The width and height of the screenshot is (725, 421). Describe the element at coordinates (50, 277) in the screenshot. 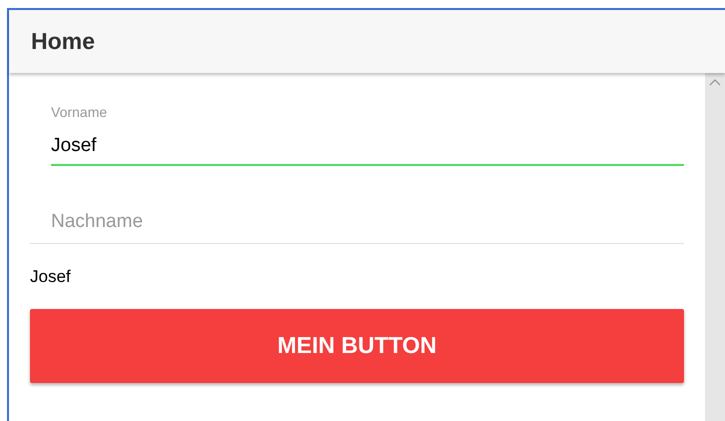

I see `output-text: Josef` at that location.